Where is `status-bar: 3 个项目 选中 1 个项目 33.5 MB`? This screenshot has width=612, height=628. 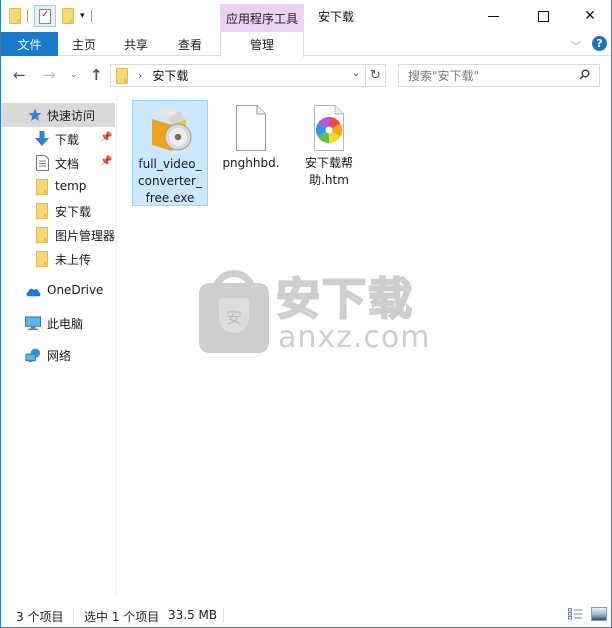
status-bar: 3 个项目 选中 1 个项目 33.5 MB is located at coordinates (306, 615).